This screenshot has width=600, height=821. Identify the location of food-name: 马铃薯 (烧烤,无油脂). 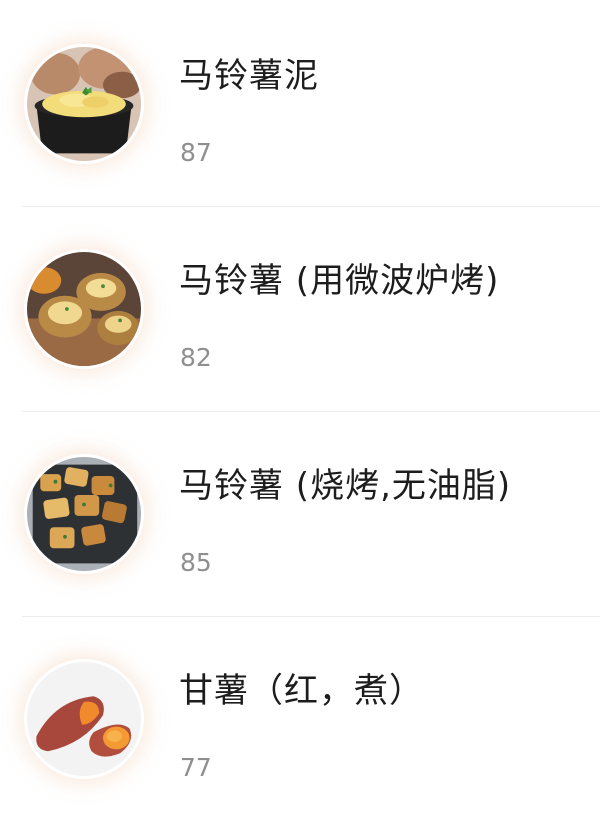
(345, 486).